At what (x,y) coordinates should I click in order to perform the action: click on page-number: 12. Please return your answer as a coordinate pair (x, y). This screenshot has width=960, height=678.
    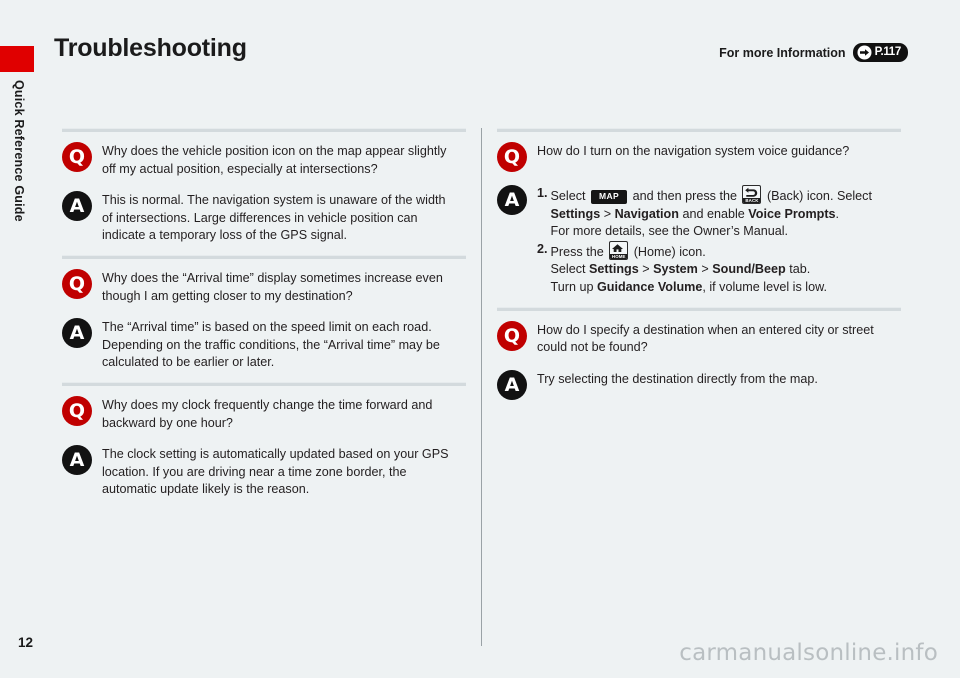
    Looking at the image, I should click on (26, 642).